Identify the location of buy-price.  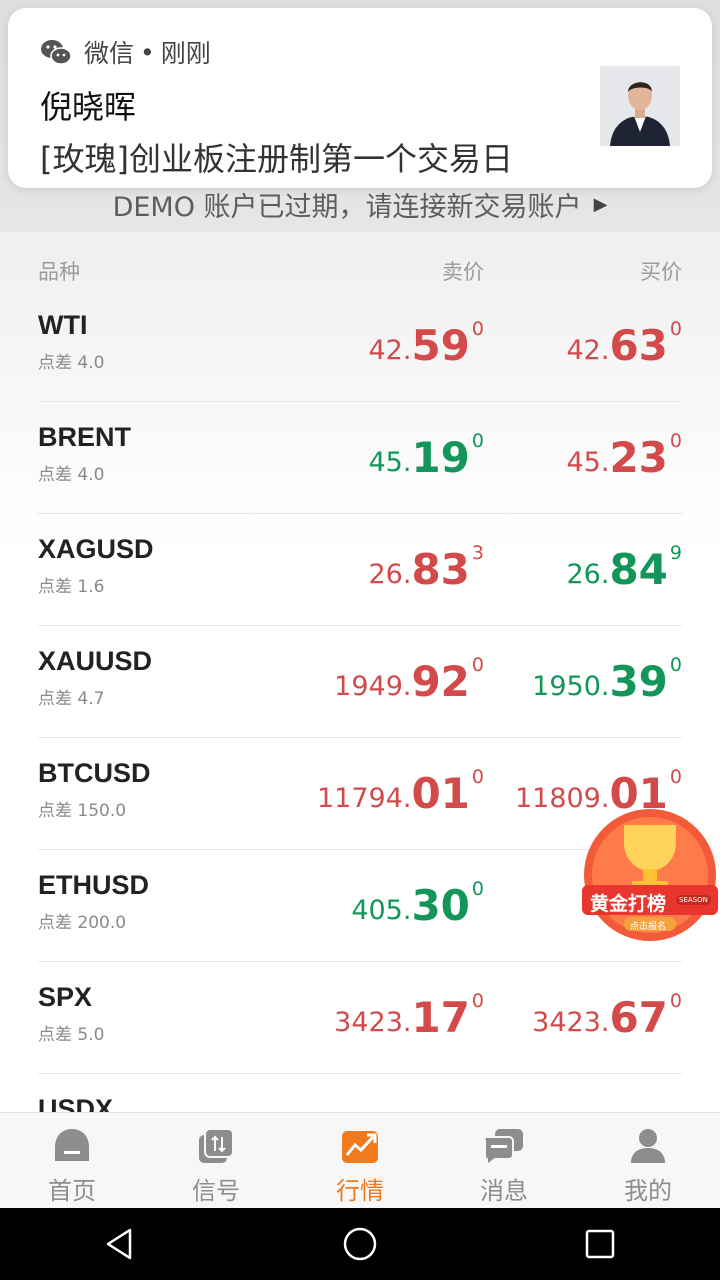
(681, 1103).